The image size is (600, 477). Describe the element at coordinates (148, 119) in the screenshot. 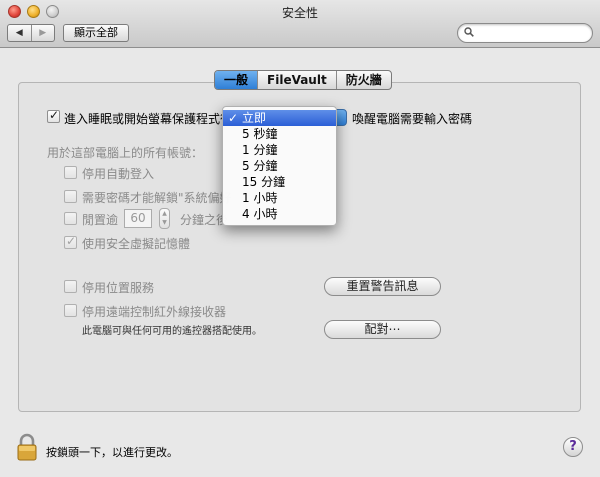

I see `require-password-wake-label: 進入睡眠或開始螢幕保護程式後` at that location.